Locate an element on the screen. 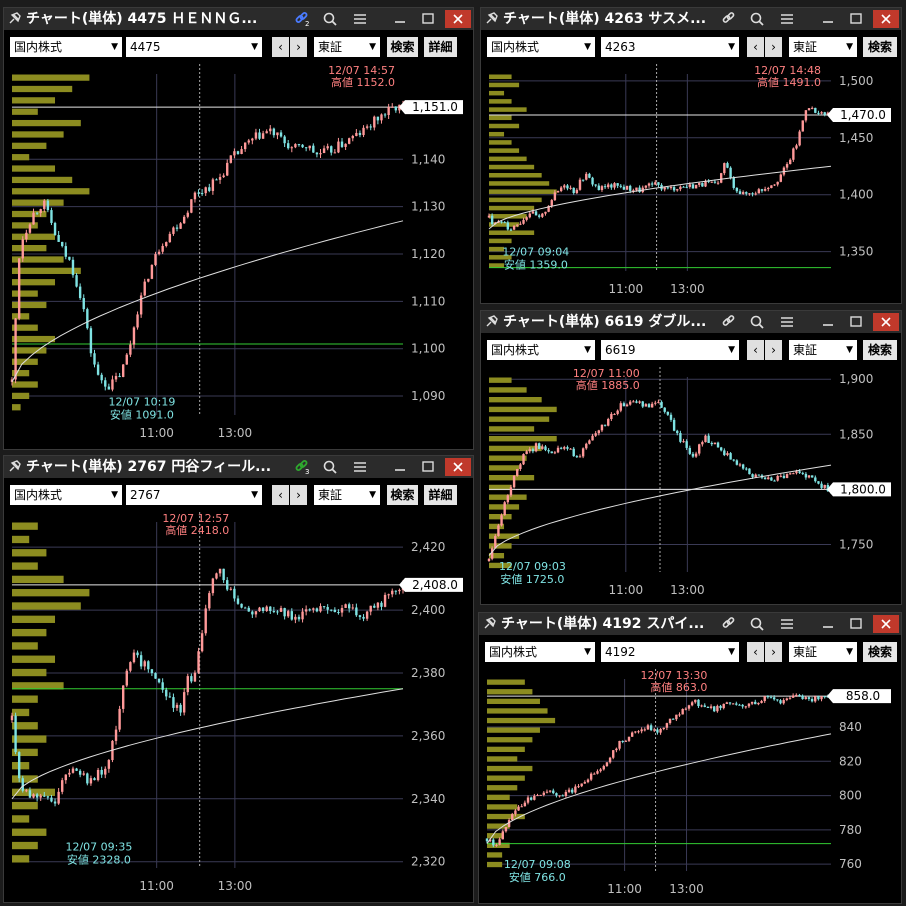 The image size is (906, 906). link-group-icon: 3 is located at coordinates (302, 467).